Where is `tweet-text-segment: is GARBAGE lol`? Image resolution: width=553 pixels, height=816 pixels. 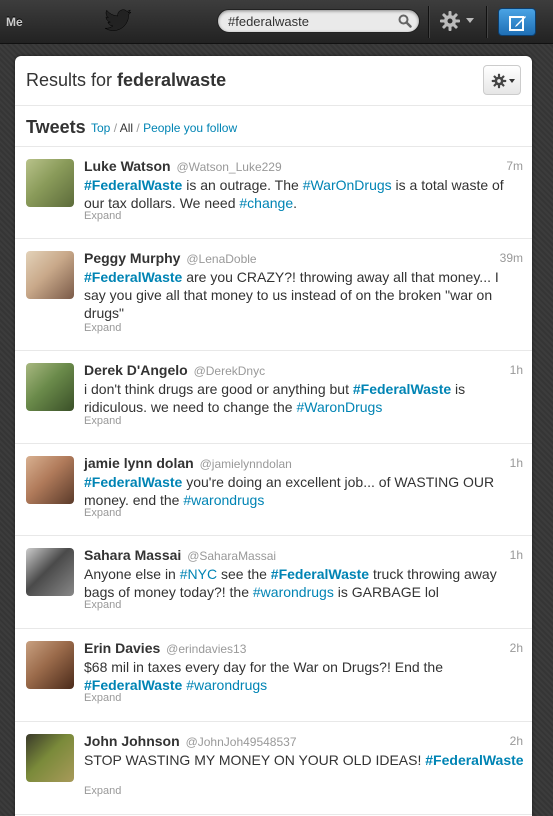
tweet-text-segment: is GARBAGE lol is located at coordinates (386, 592).